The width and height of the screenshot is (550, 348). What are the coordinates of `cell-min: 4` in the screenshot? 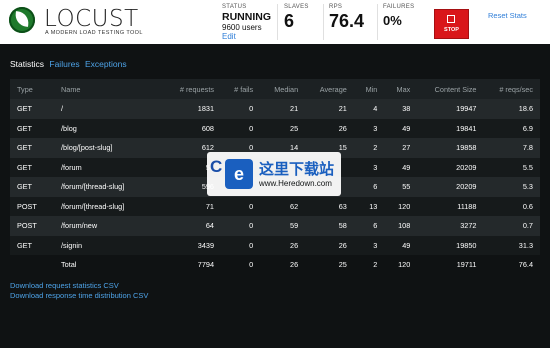 It's located at (375, 109).